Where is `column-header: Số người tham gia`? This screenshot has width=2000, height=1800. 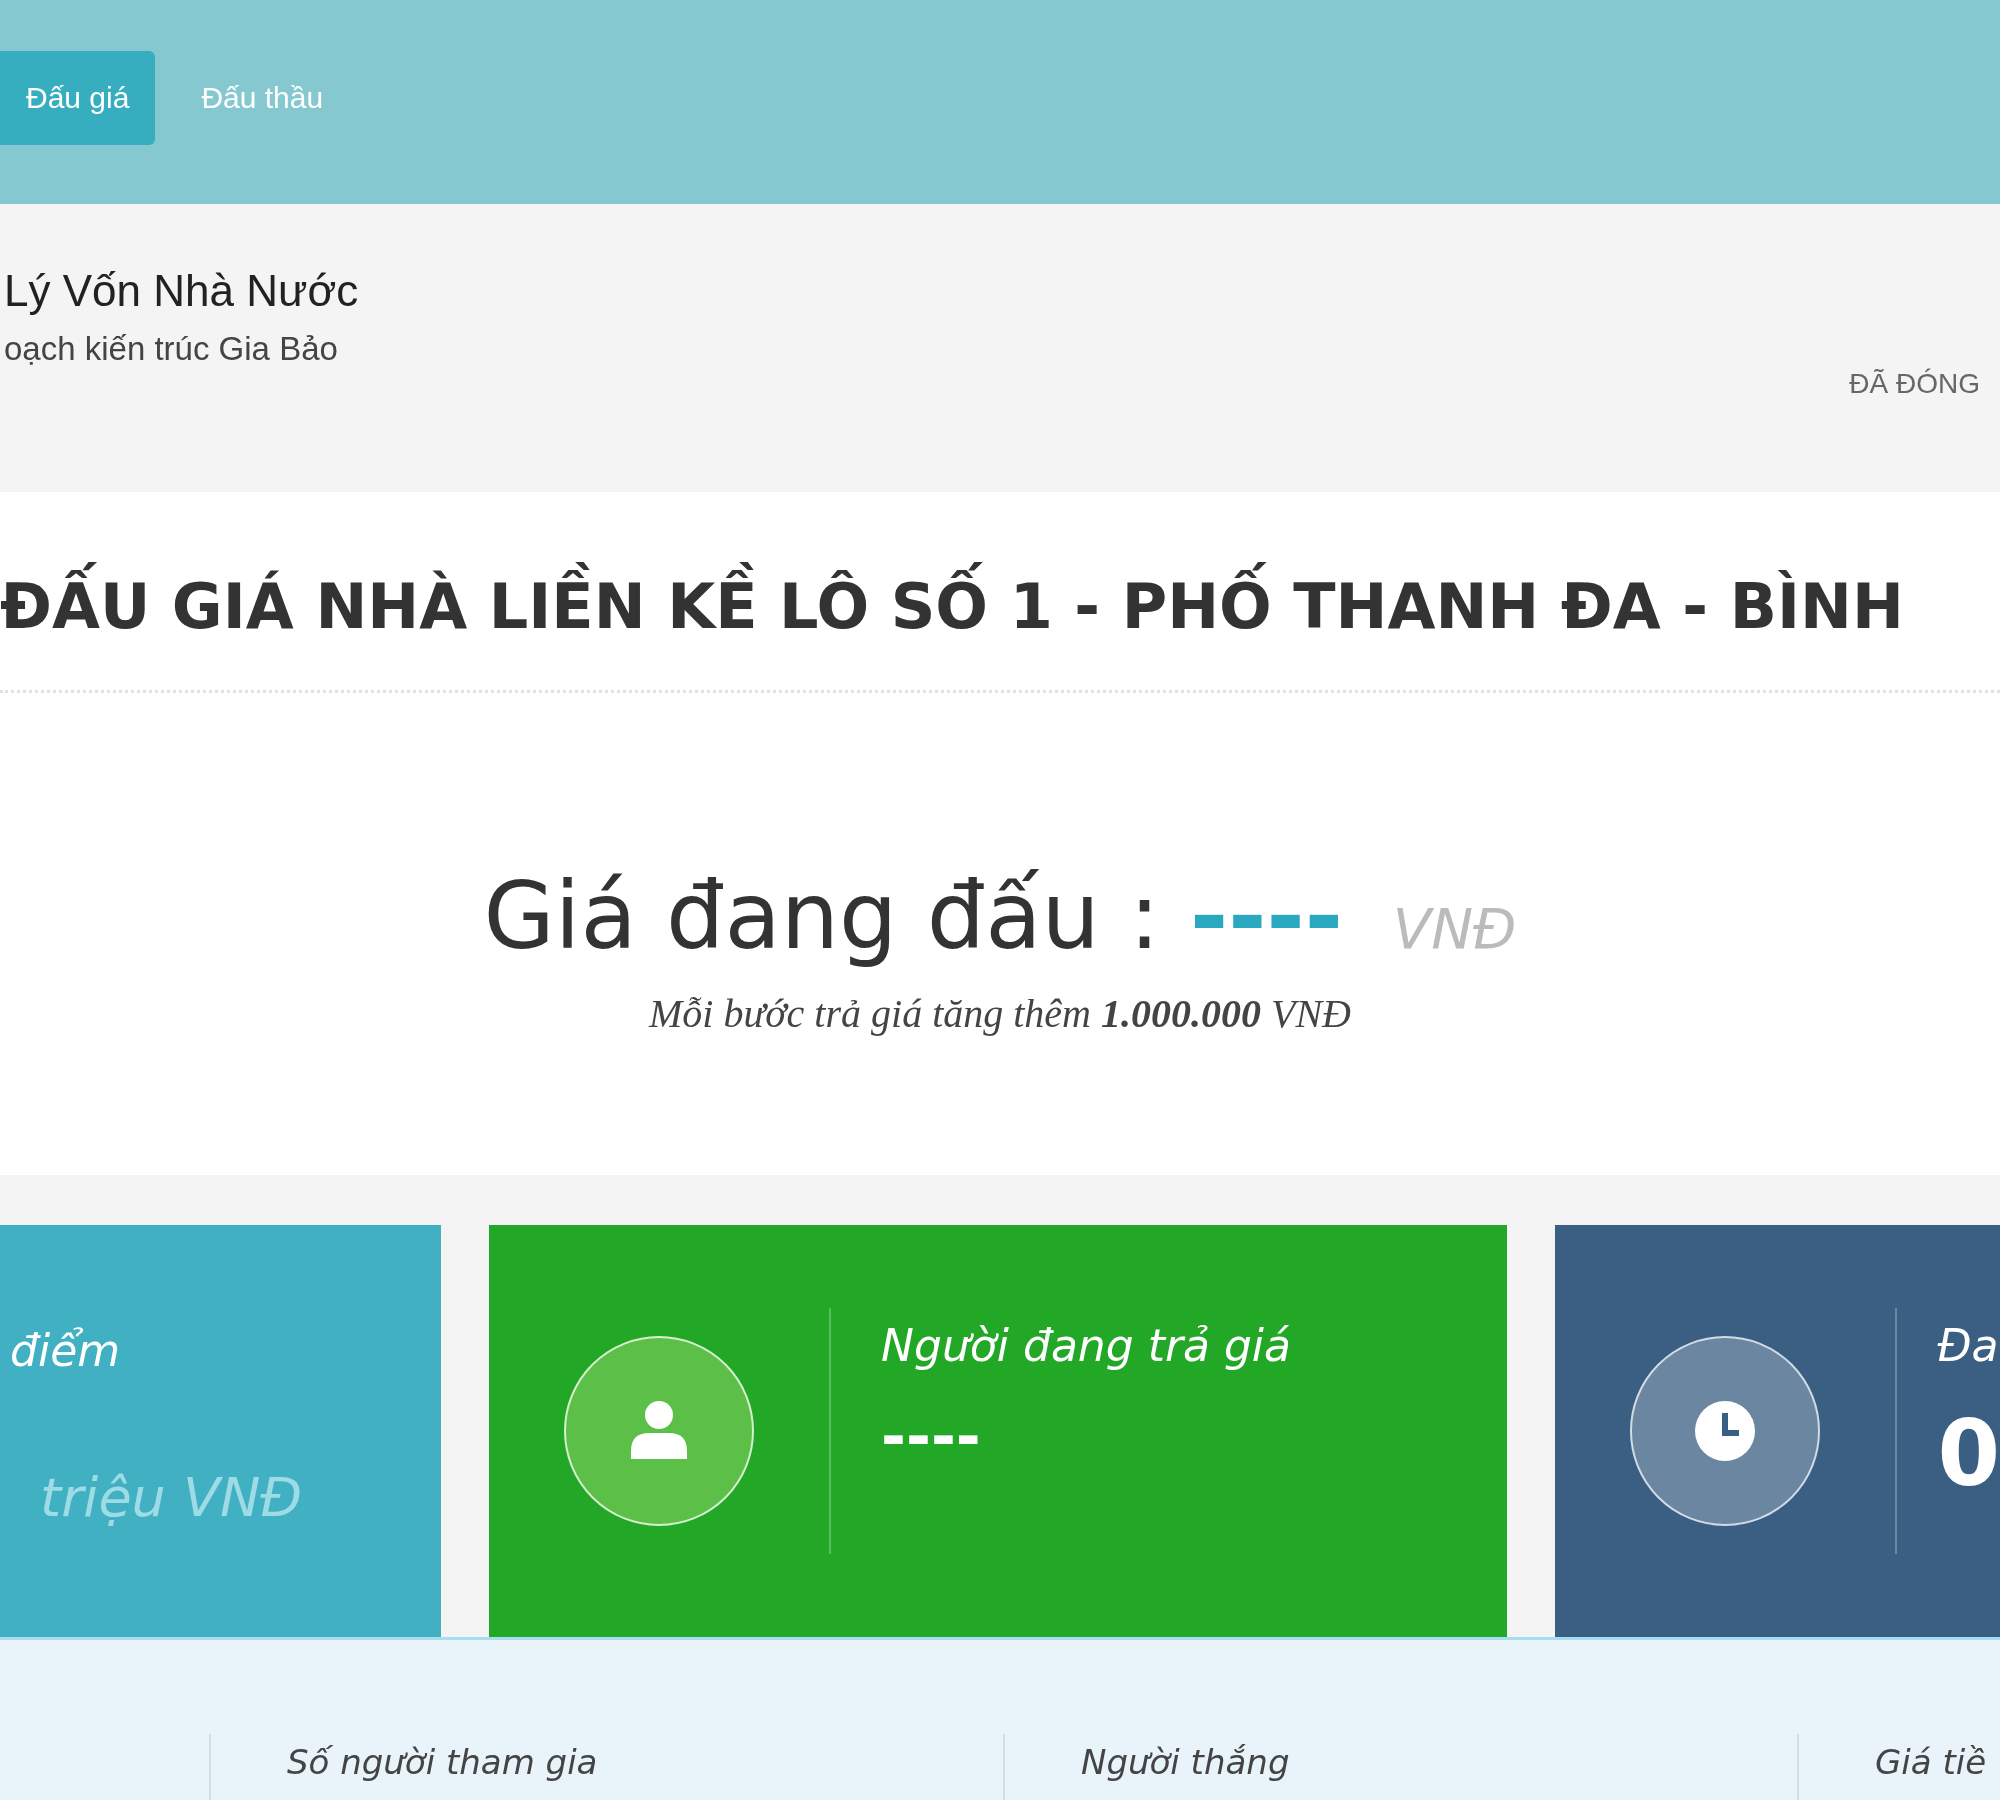 column-header: Số người tham gia is located at coordinates (442, 1762).